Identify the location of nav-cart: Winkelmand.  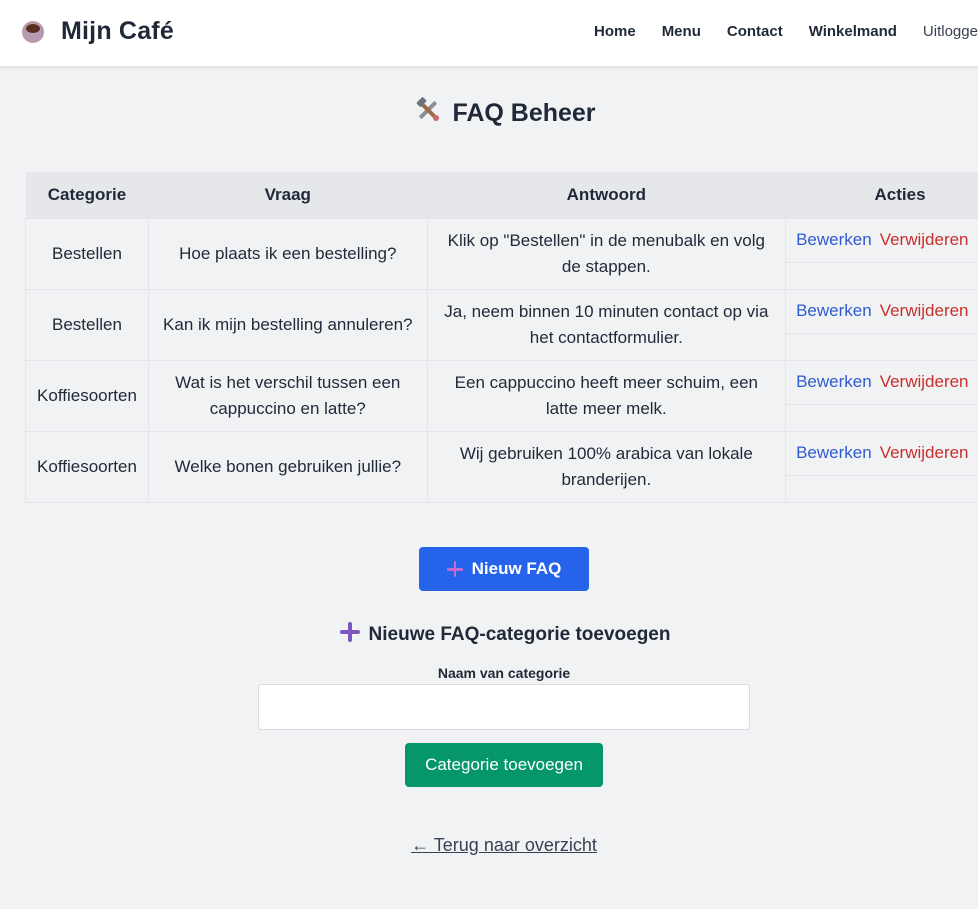
(853, 31).